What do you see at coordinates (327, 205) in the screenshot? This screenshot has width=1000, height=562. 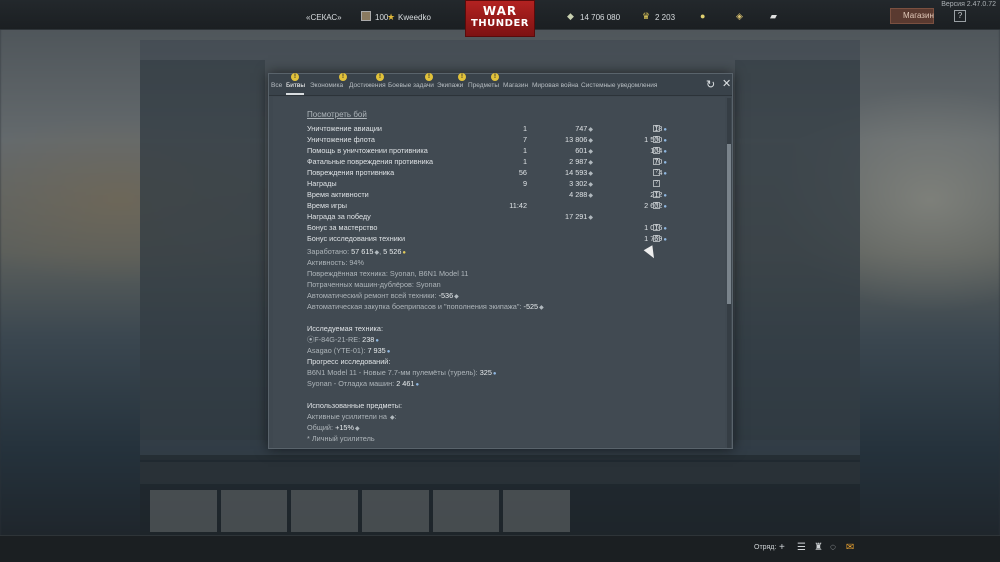 I see `reward-name: Время игры` at bounding box center [327, 205].